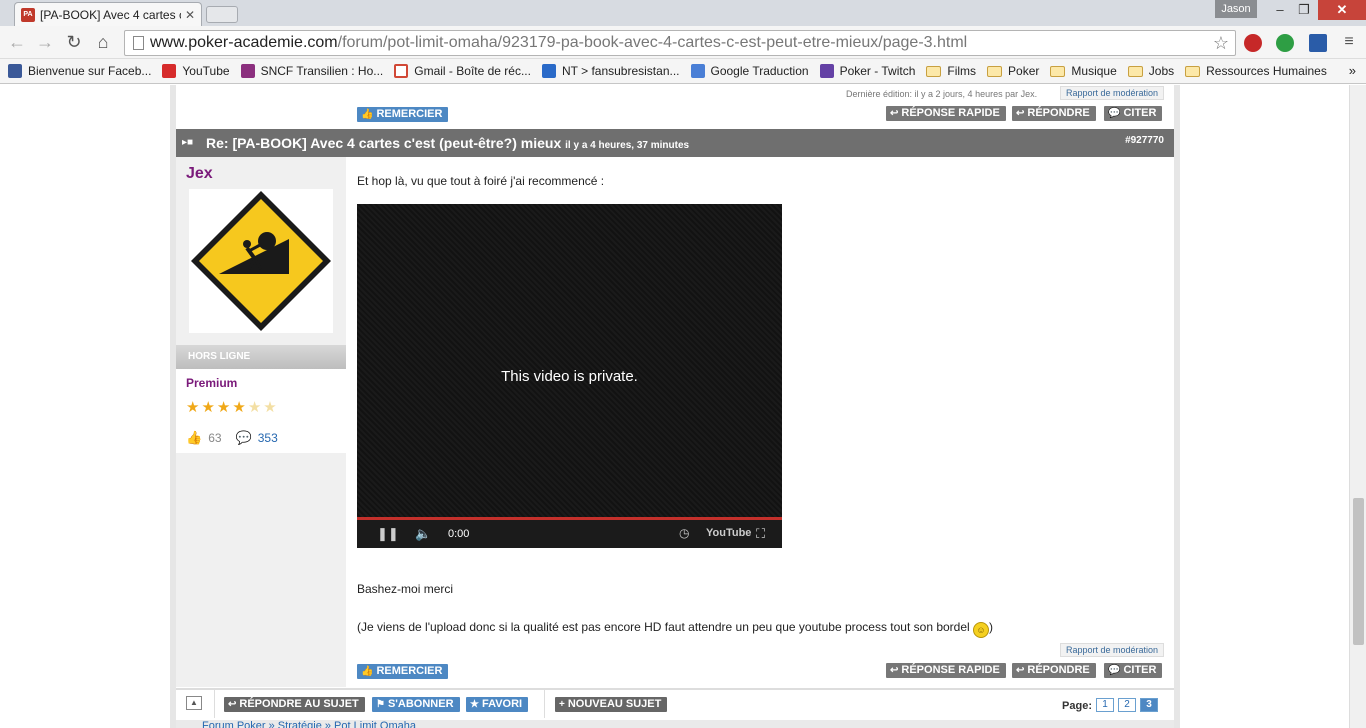 The width and height of the screenshot is (1366, 728). I want to click on extension-adblock-icon, so click(1253, 43).